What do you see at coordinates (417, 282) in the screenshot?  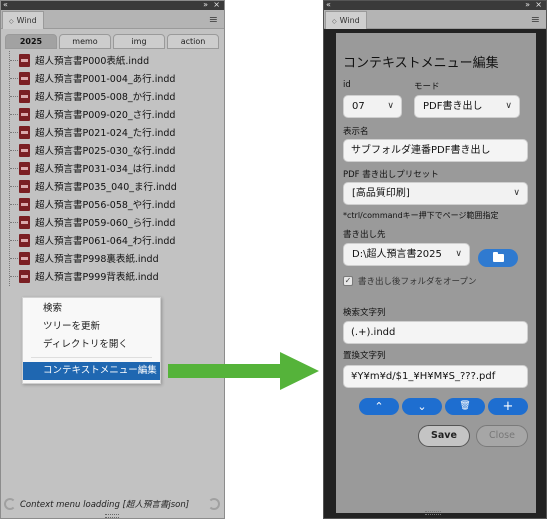 I see `open-folder-checkbox-label: 書き出し後フォルダをオープン` at bounding box center [417, 282].